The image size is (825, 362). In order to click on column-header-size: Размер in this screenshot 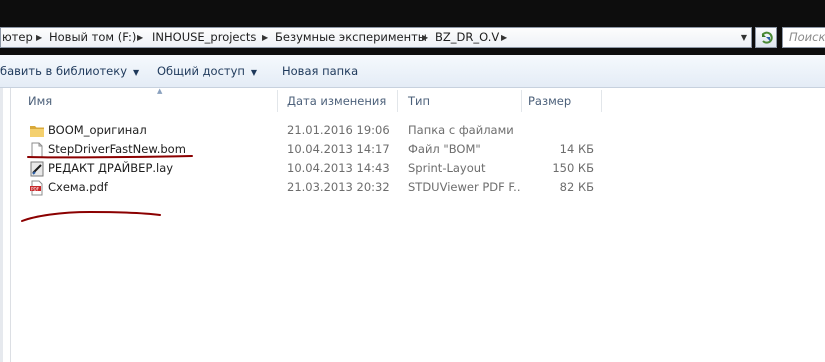, I will do `click(549, 101)`.